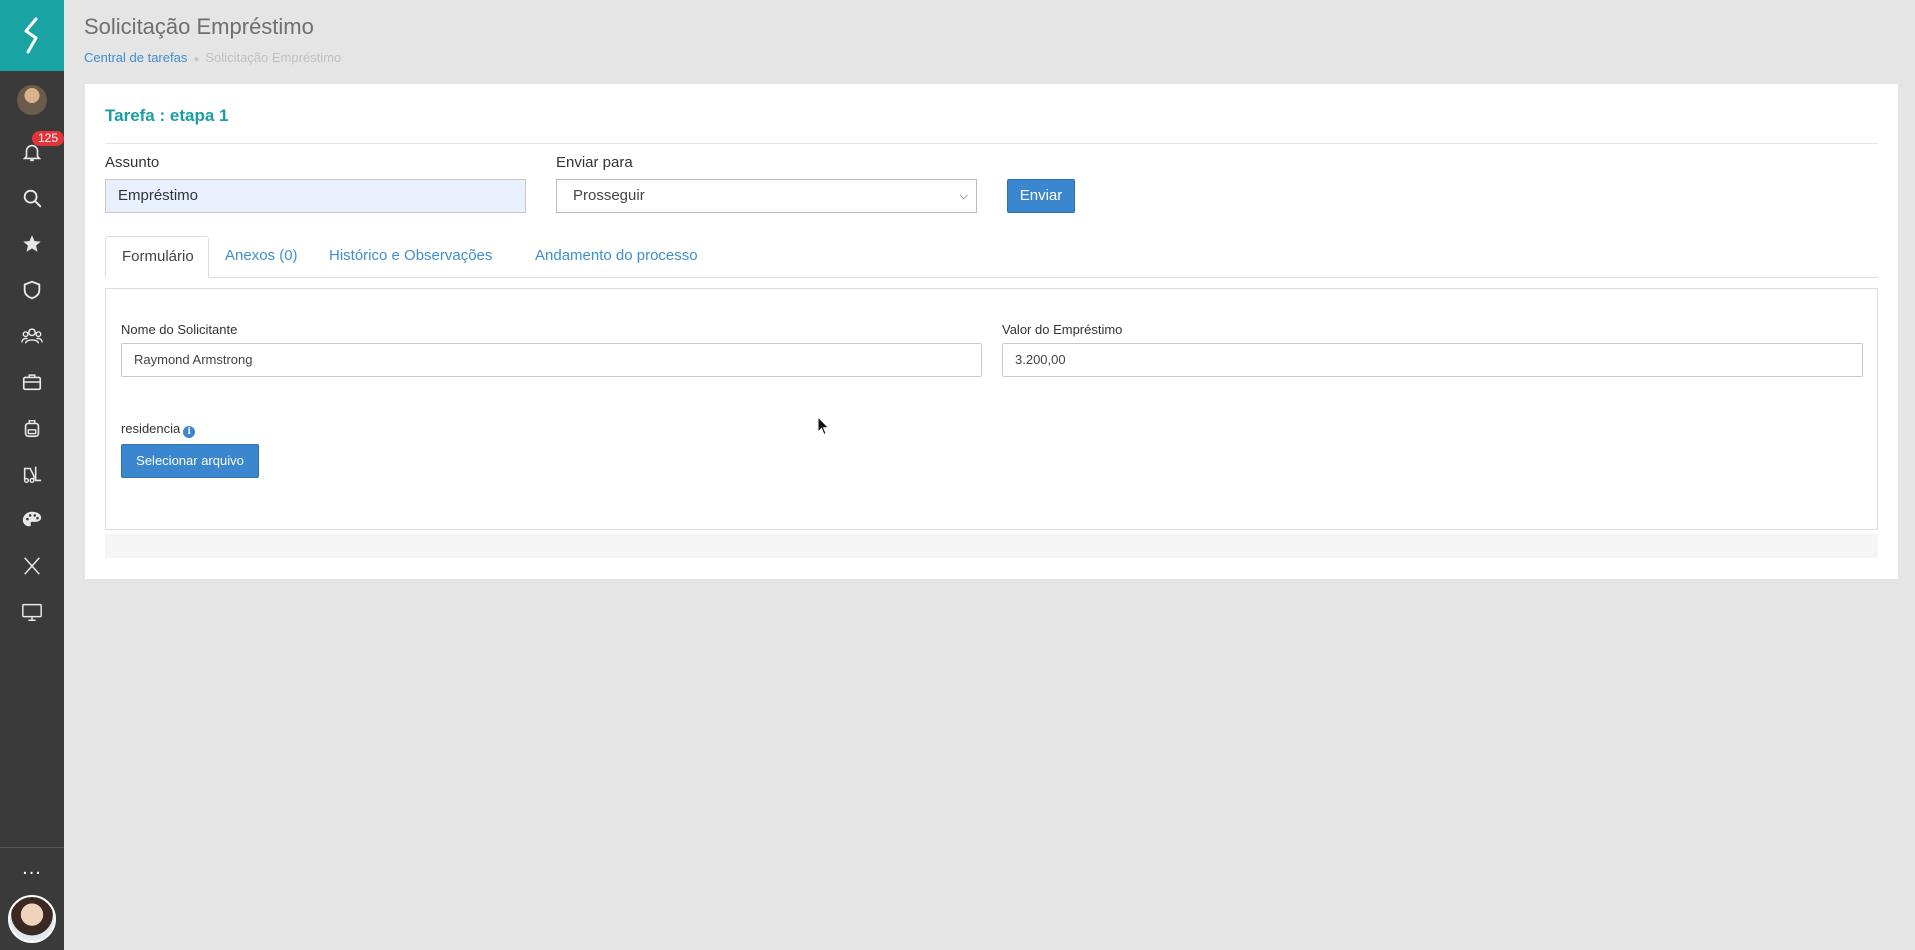  I want to click on security-button, so click(32, 290).